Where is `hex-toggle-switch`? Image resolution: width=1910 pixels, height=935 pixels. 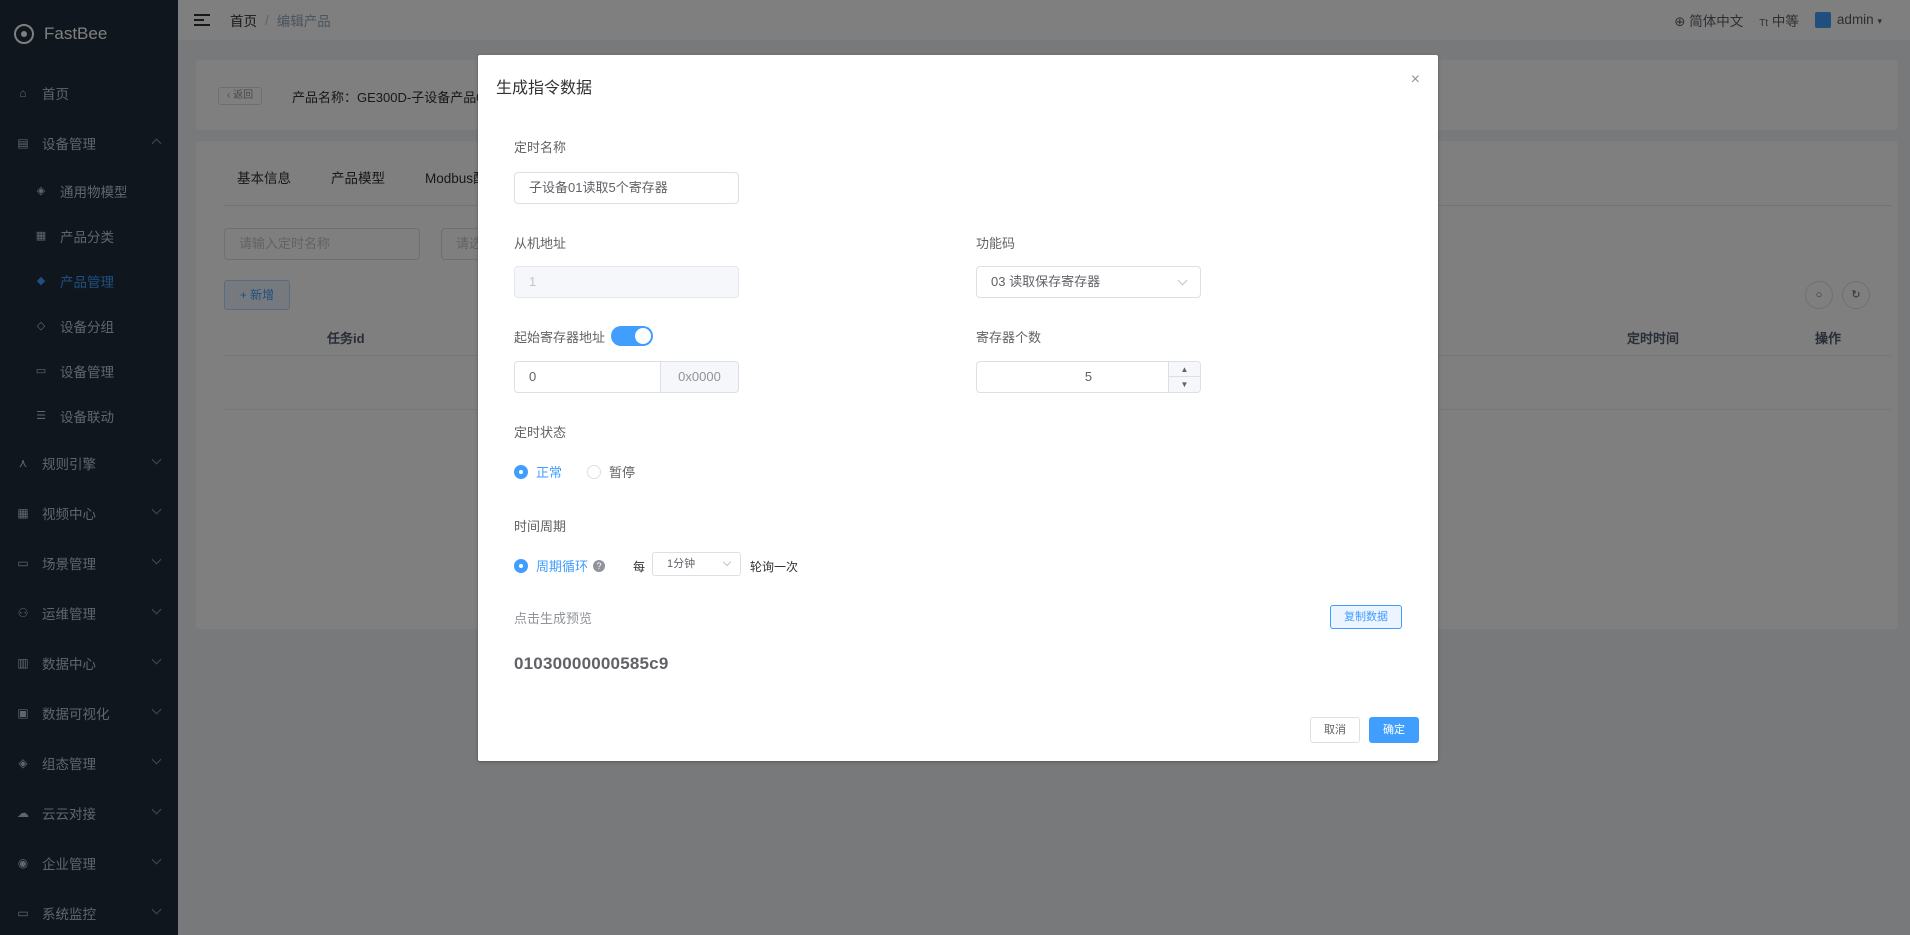
hex-toggle-switch is located at coordinates (632, 336).